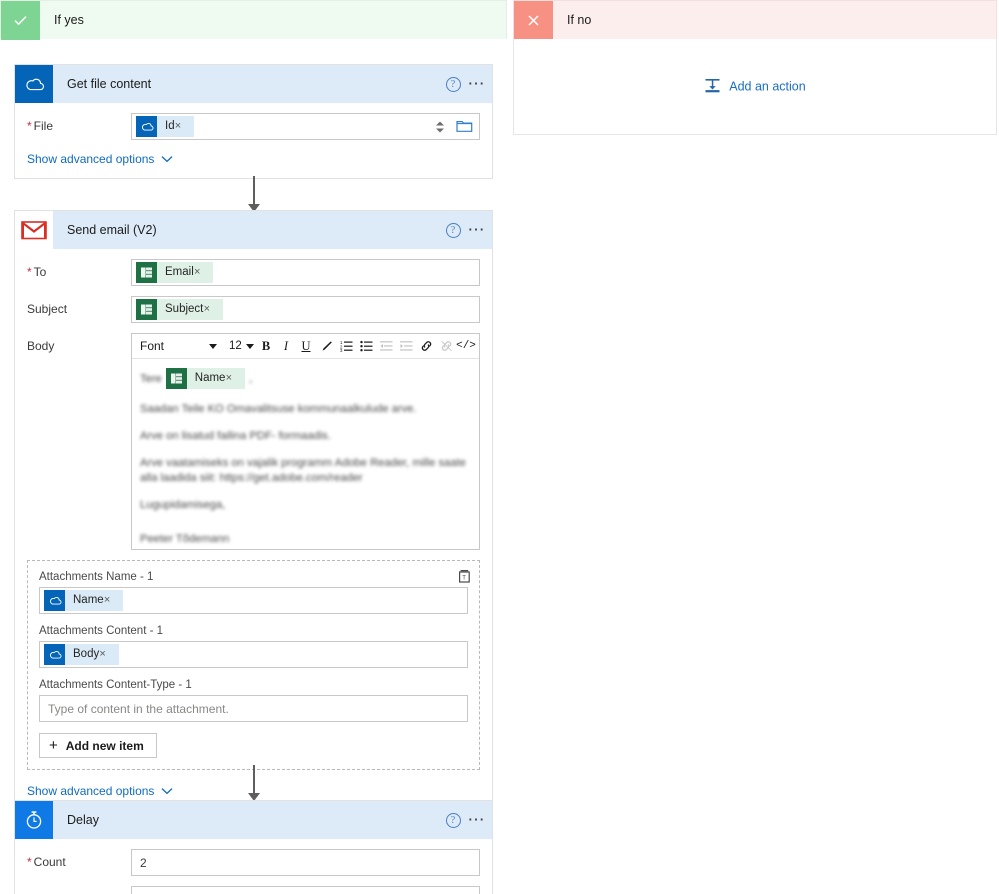 This screenshot has height=894, width=999. I want to click on get-file-content-body: * File Id × Show advanced options, so click(253, 140).